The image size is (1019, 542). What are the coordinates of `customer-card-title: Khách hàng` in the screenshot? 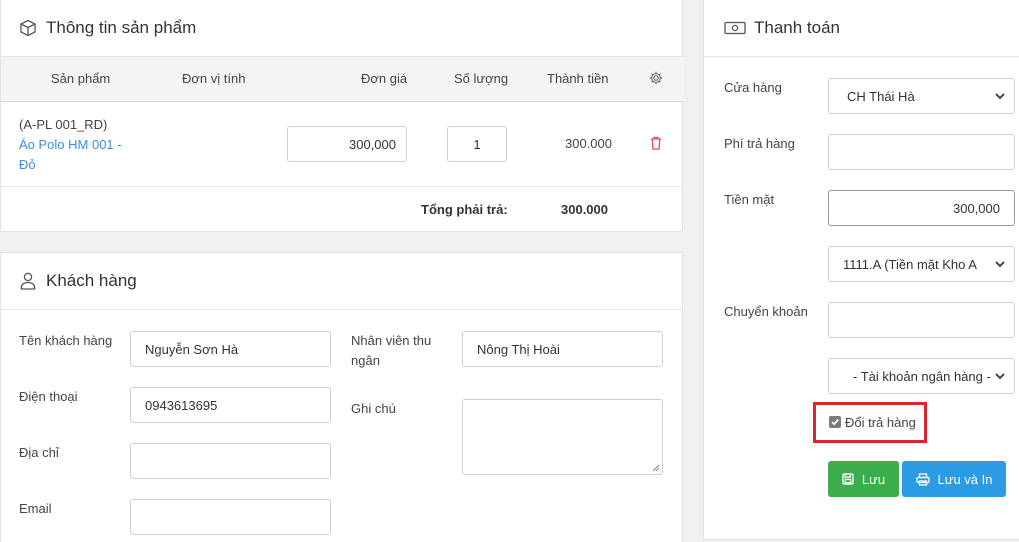 It's located at (91, 280).